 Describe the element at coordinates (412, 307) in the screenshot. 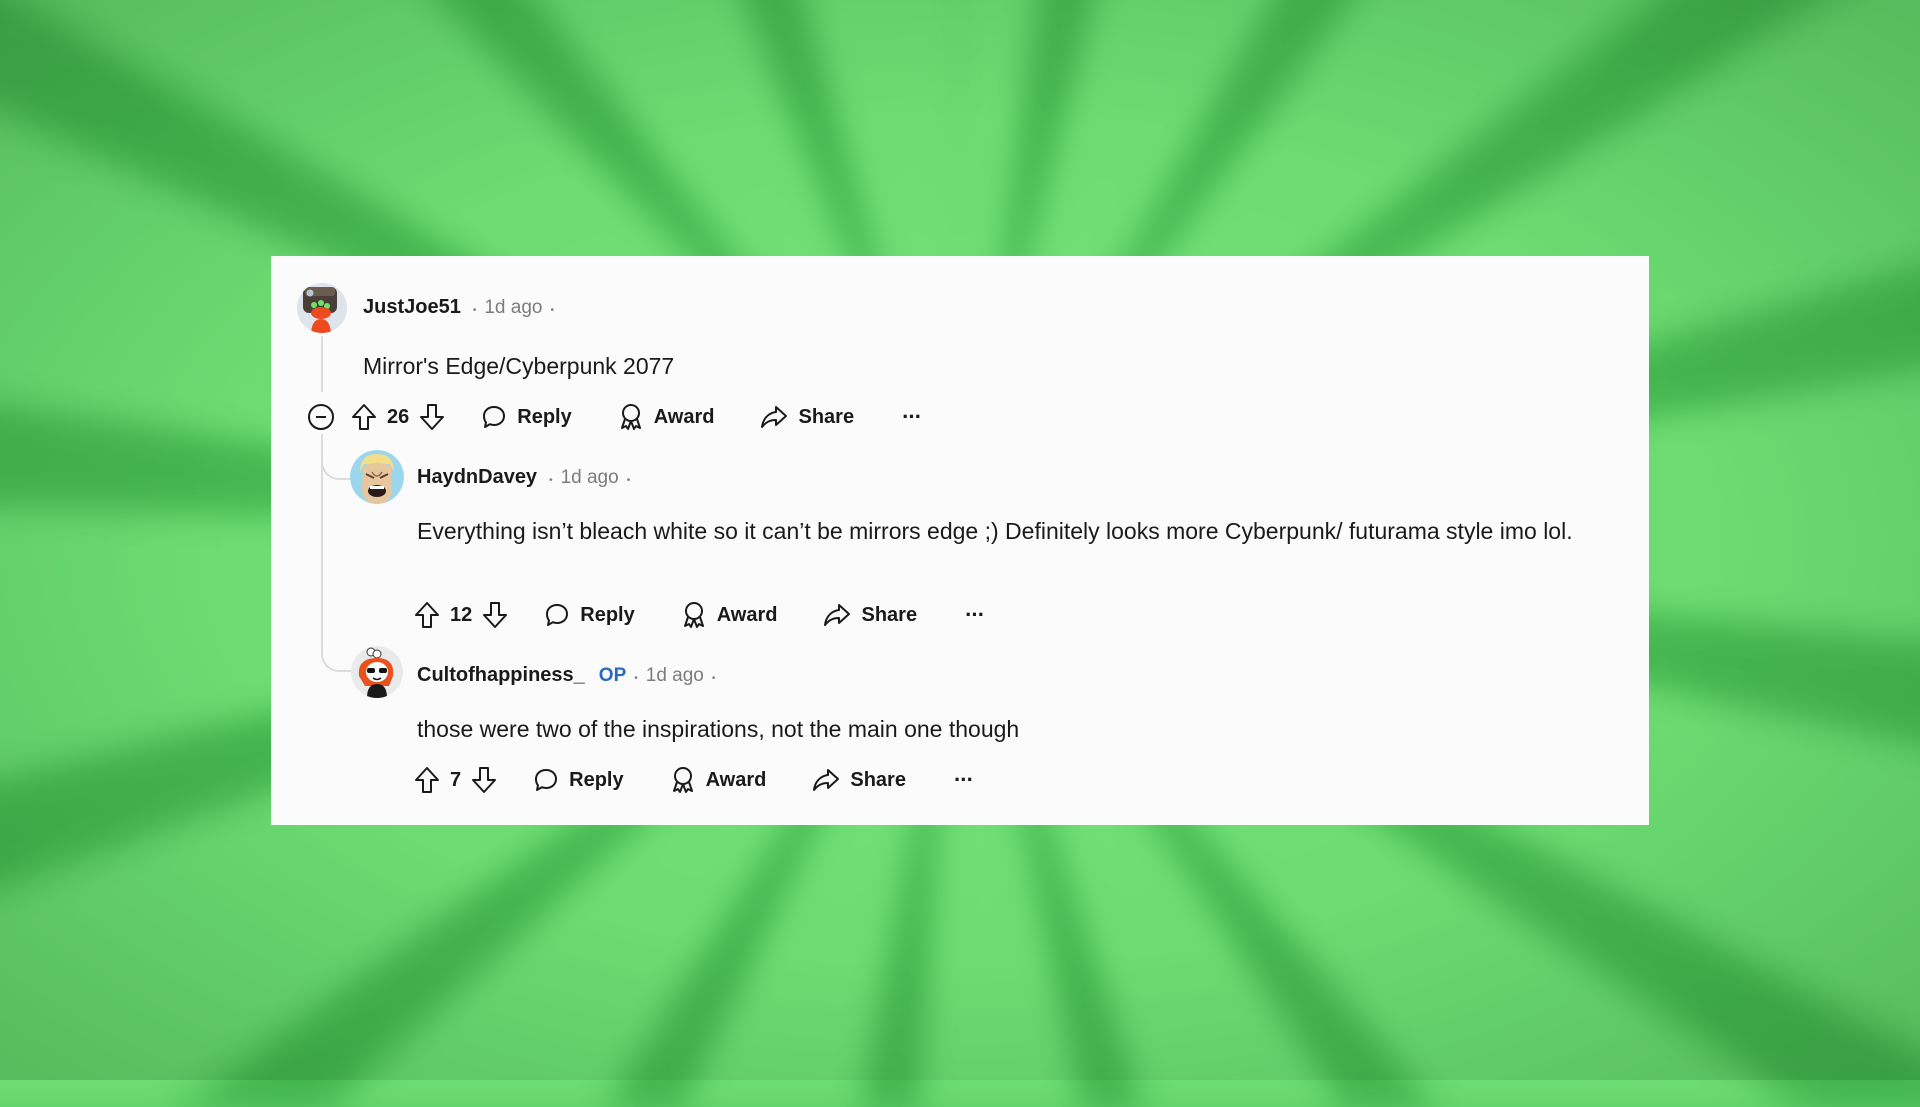

I see `username: JustJoe51` at that location.